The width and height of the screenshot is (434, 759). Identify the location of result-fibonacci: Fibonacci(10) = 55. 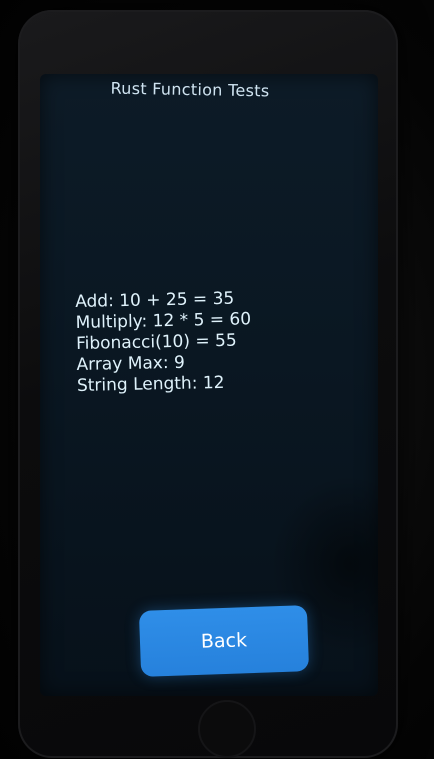
(156, 342).